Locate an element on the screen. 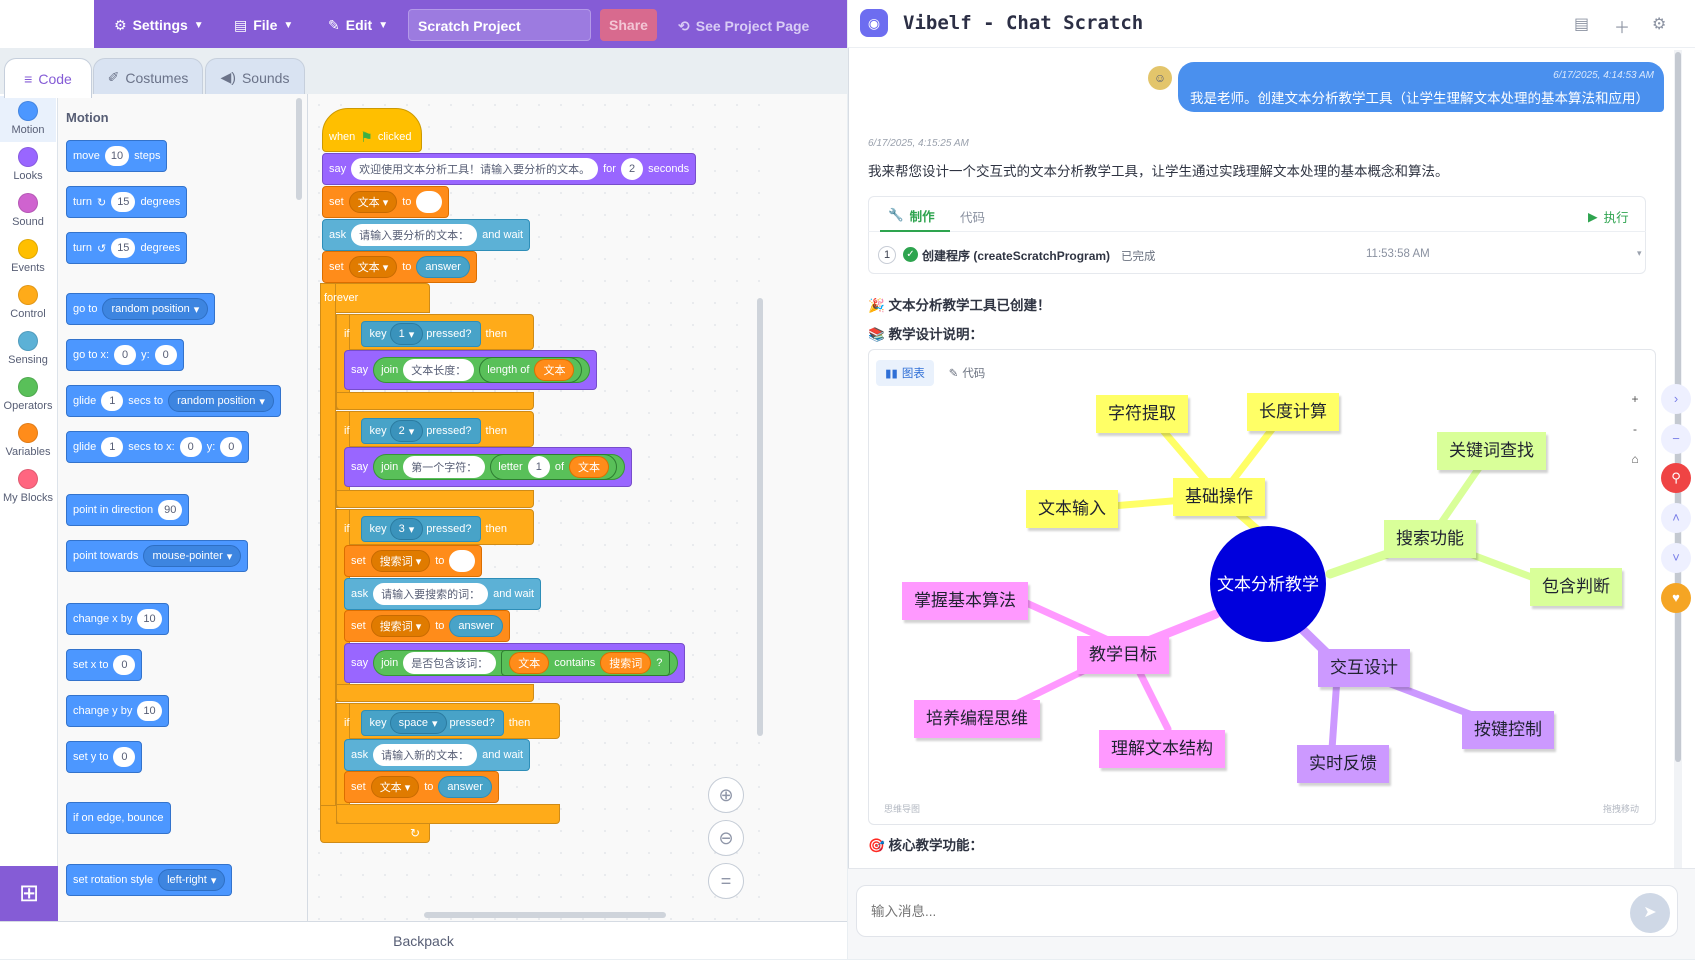  text-input: 请输入要分析的文本： is located at coordinates (414, 235).